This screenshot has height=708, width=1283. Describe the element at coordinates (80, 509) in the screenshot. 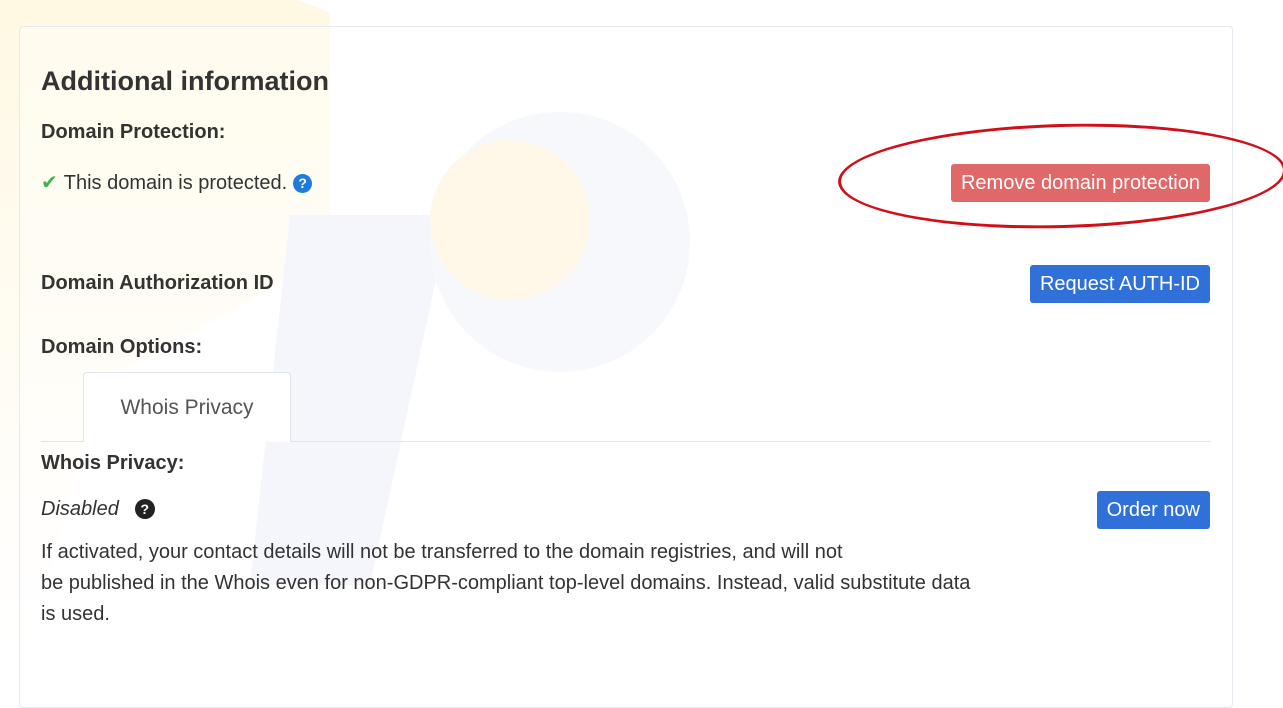

I see `whois-status-text: Disabled` at that location.